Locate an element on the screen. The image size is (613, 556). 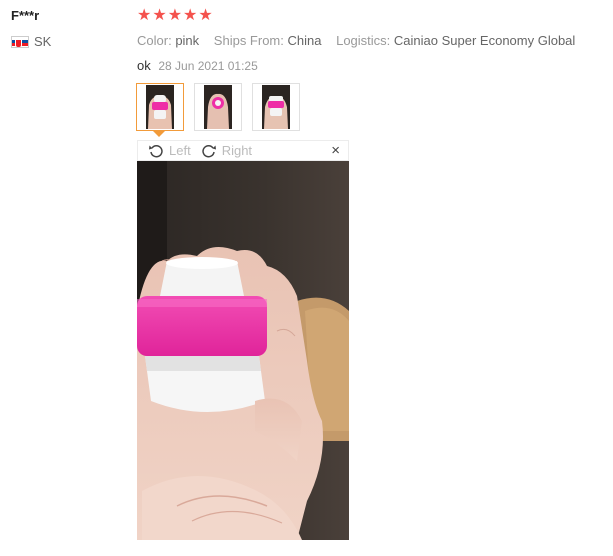
review-body: ok 28 Jun 2021 01:25 is located at coordinates (197, 65).